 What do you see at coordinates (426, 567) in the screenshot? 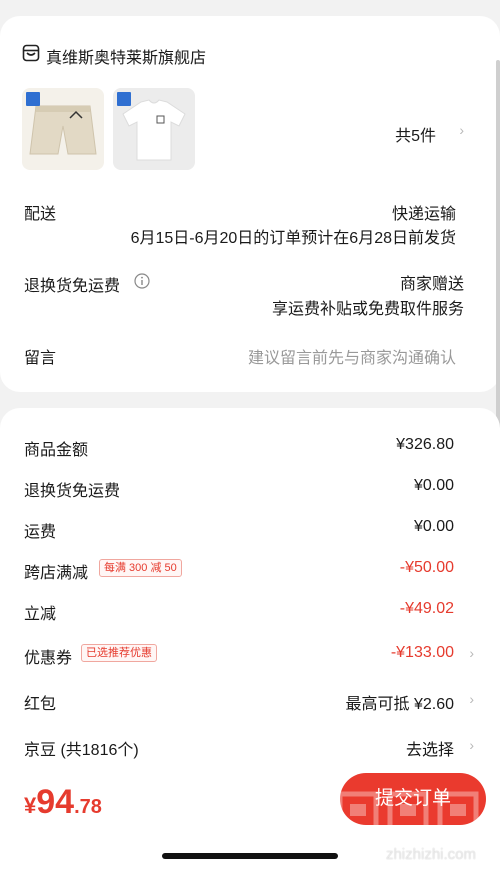
I see `price-row-value: -¥50.00` at bounding box center [426, 567].